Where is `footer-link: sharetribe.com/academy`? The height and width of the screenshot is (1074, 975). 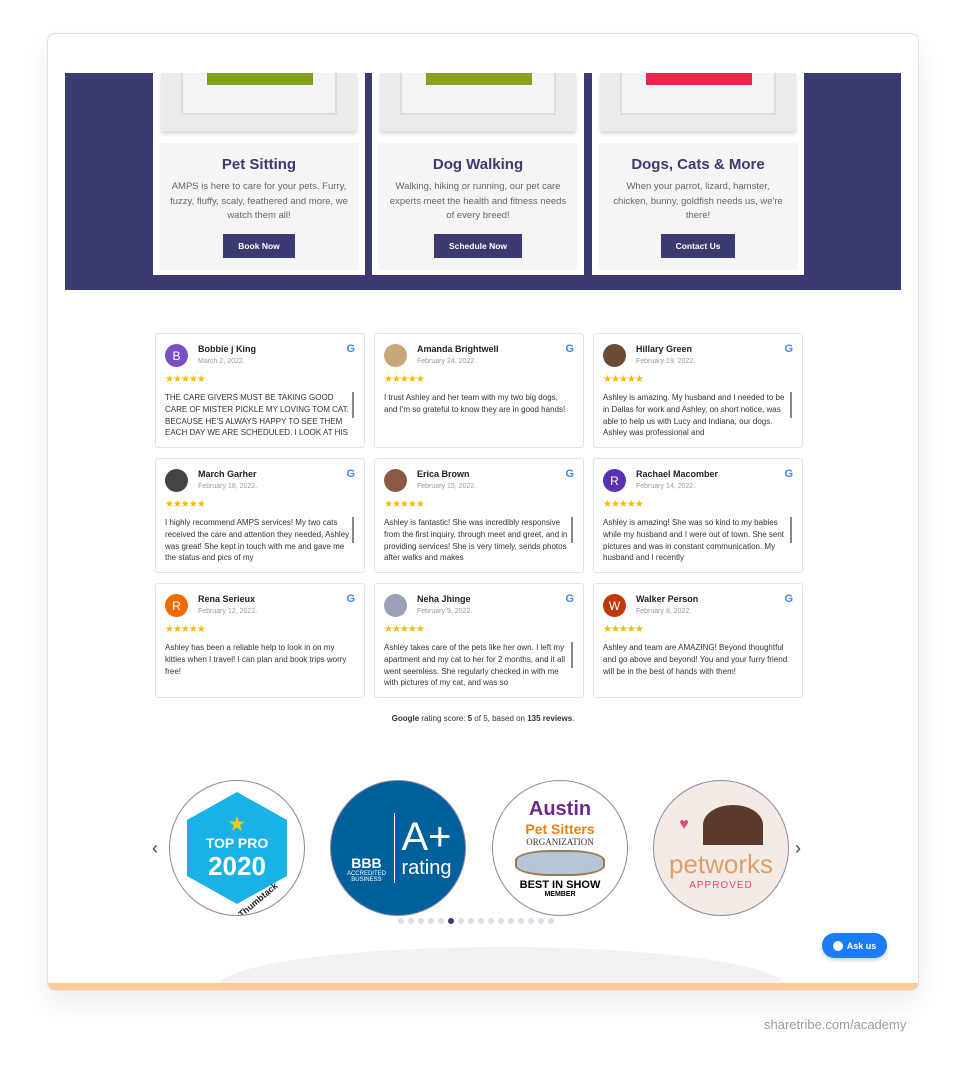 footer-link: sharetribe.com/academy is located at coordinates (835, 1024).